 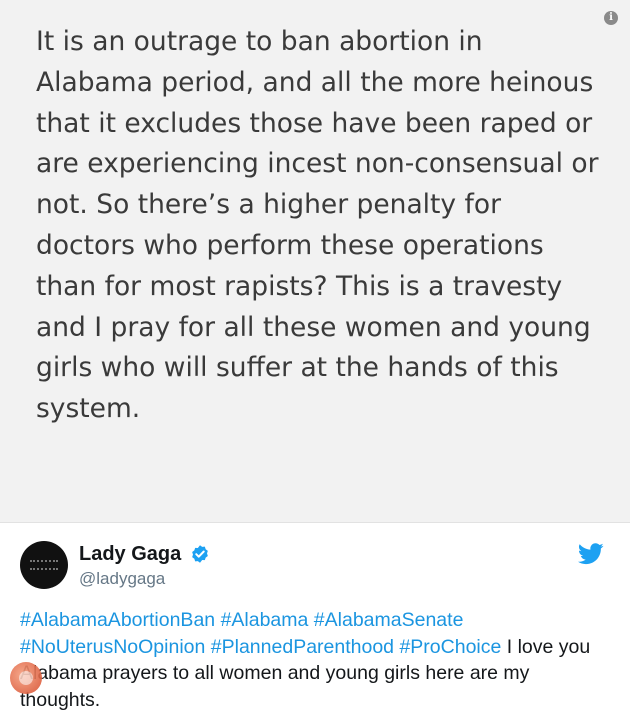 I want to click on handle: @ladygaga, so click(x=122, y=579).